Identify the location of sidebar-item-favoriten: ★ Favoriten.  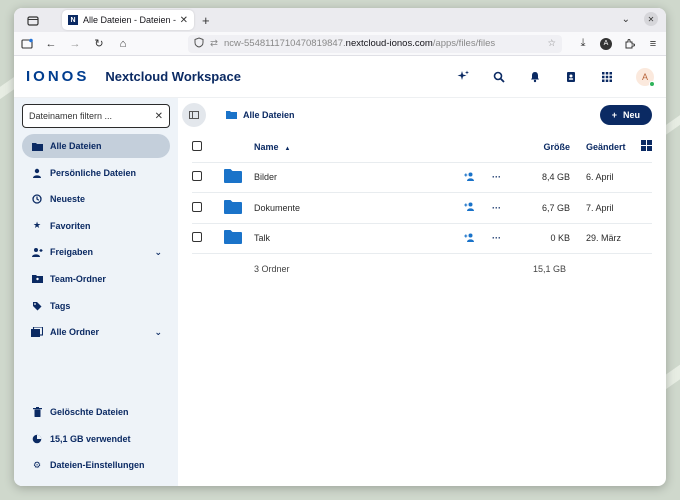
(96, 226).